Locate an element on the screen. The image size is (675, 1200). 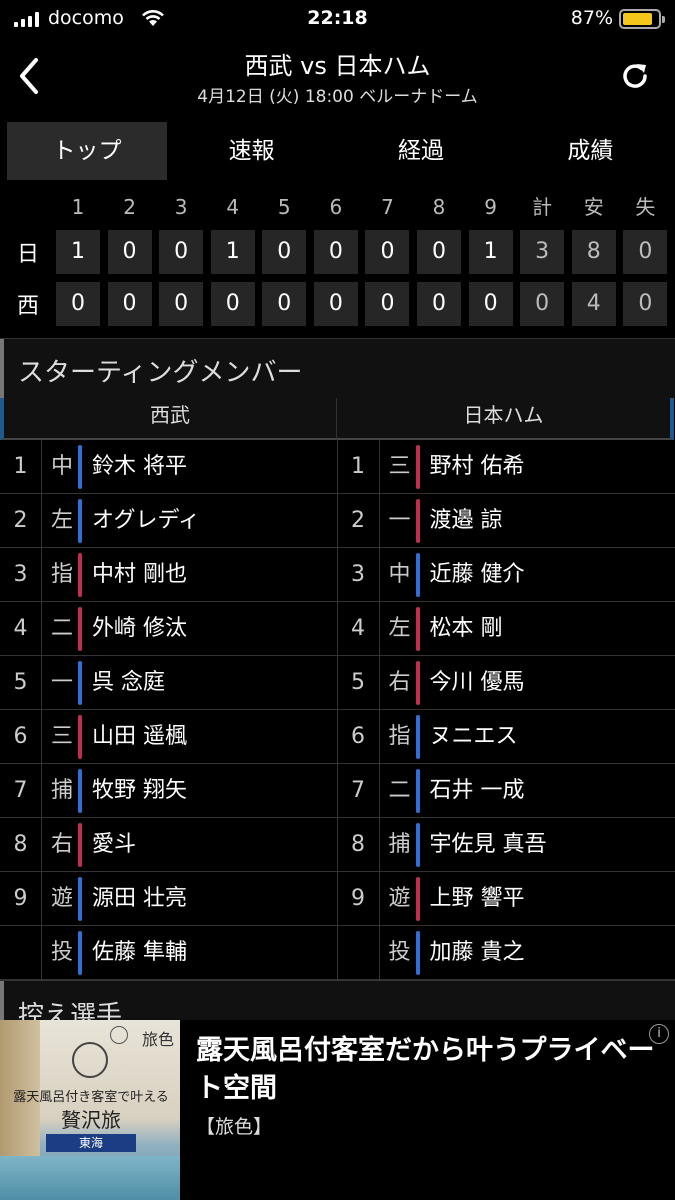
player-name: 松本 剛 is located at coordinates (547, 629).